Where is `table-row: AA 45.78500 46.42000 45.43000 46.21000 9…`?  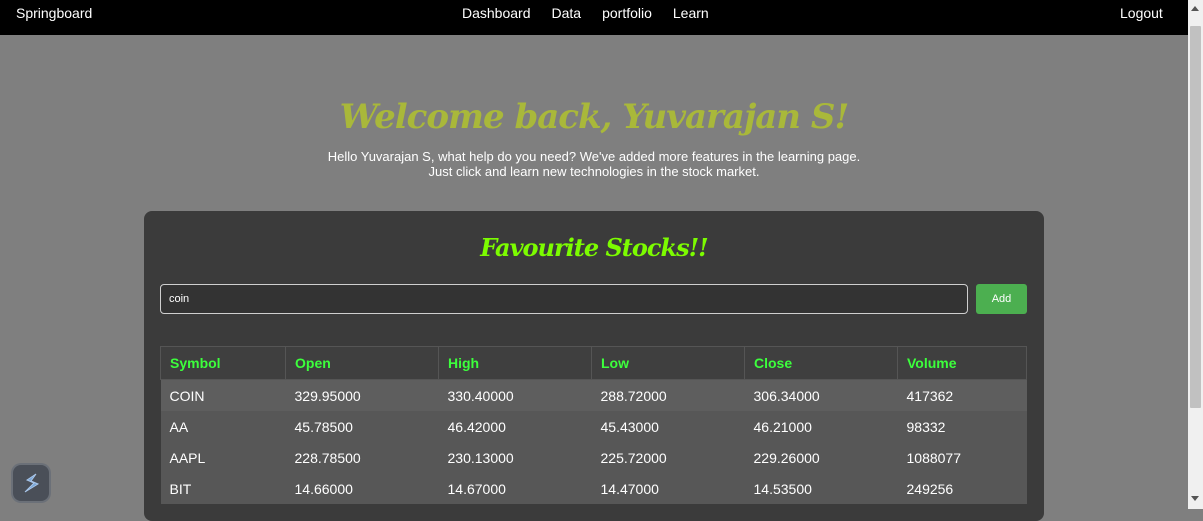
table-row: AA 45.78500 46.42000 45.43000 46.21000 9… is located at coordinates (593, 426).